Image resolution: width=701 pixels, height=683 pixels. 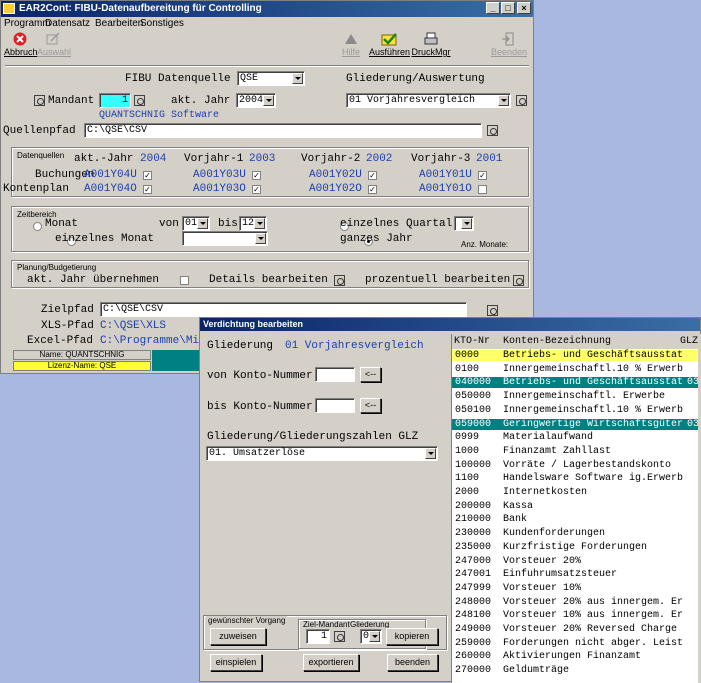 What do you see at coordinates (445, 189) in the screenshot?
I see `kontenplan-source-4: A001Y01O` at bounding box center [445, 189].